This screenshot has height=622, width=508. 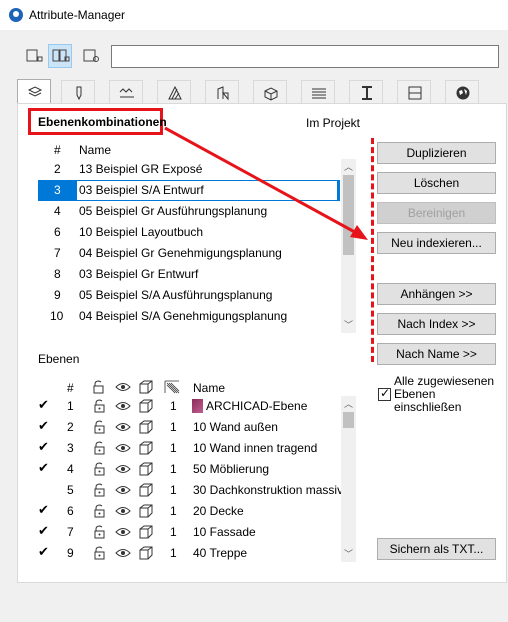 What do you see at coordinates (57, 169) in the screenshot?
I see `row-number: 2` at bounding box center [57, 169].